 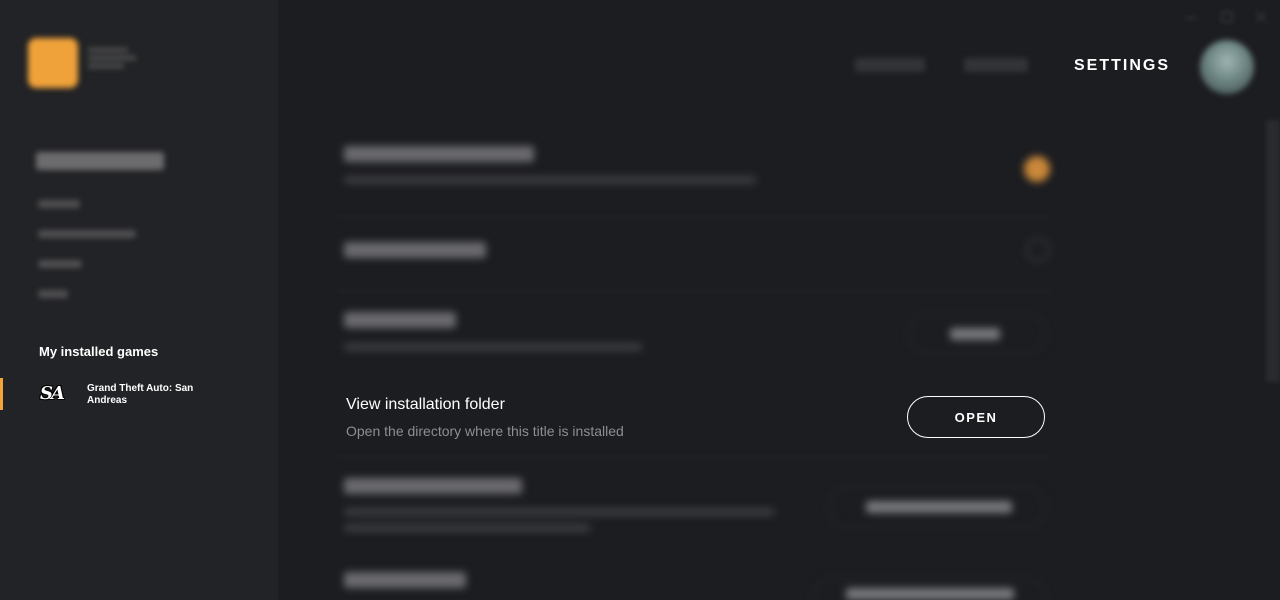 I want to click on minimize-icon, so click(x=1191, y=17).